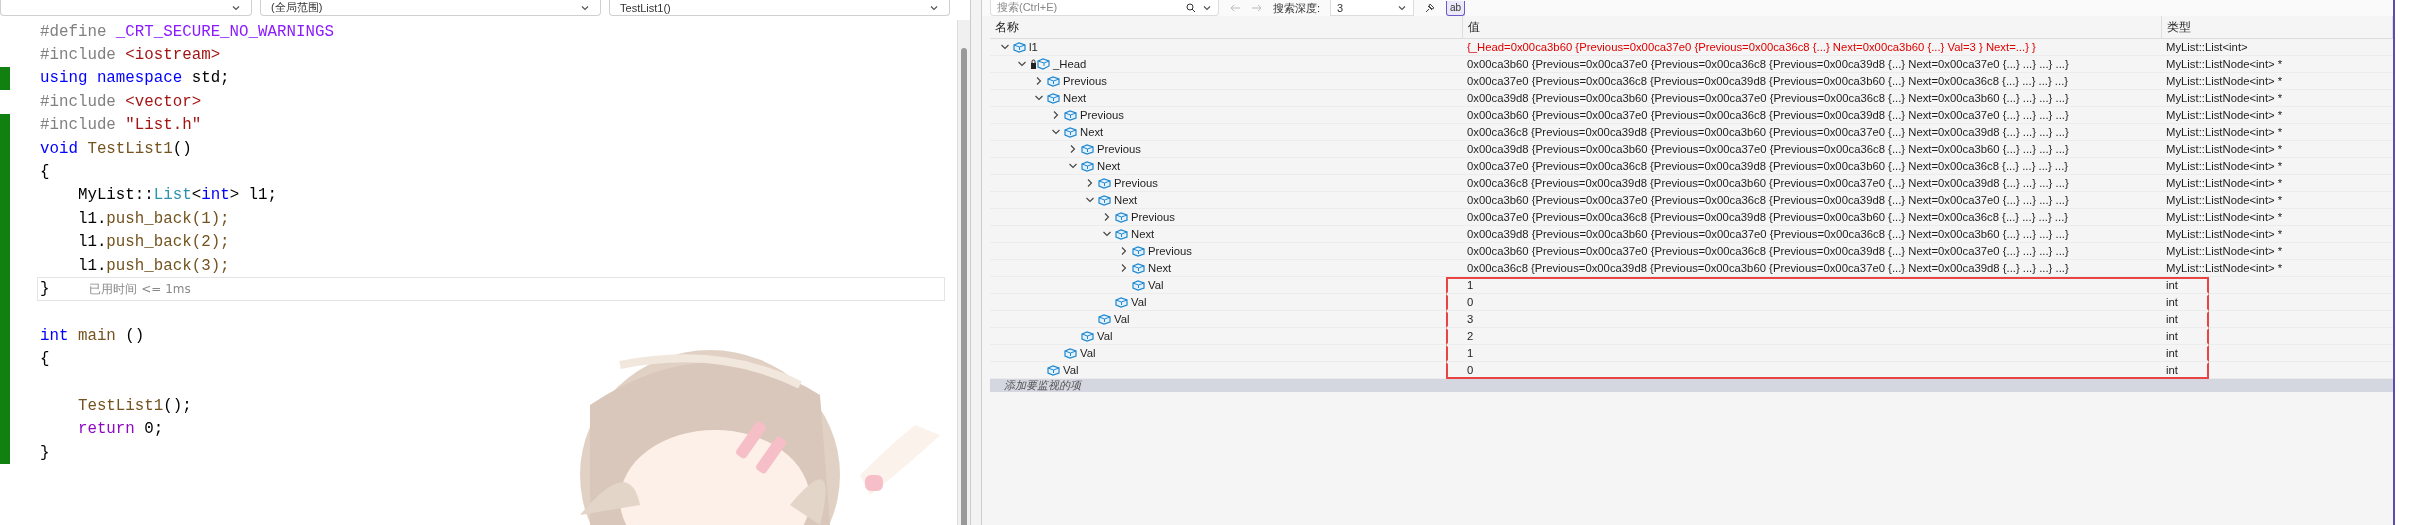 The width and height of the screenshot is (2416, 525). Describe the element at coordinates (1226, 27) in the screenshot. I see `column-header: 名称` at that location.